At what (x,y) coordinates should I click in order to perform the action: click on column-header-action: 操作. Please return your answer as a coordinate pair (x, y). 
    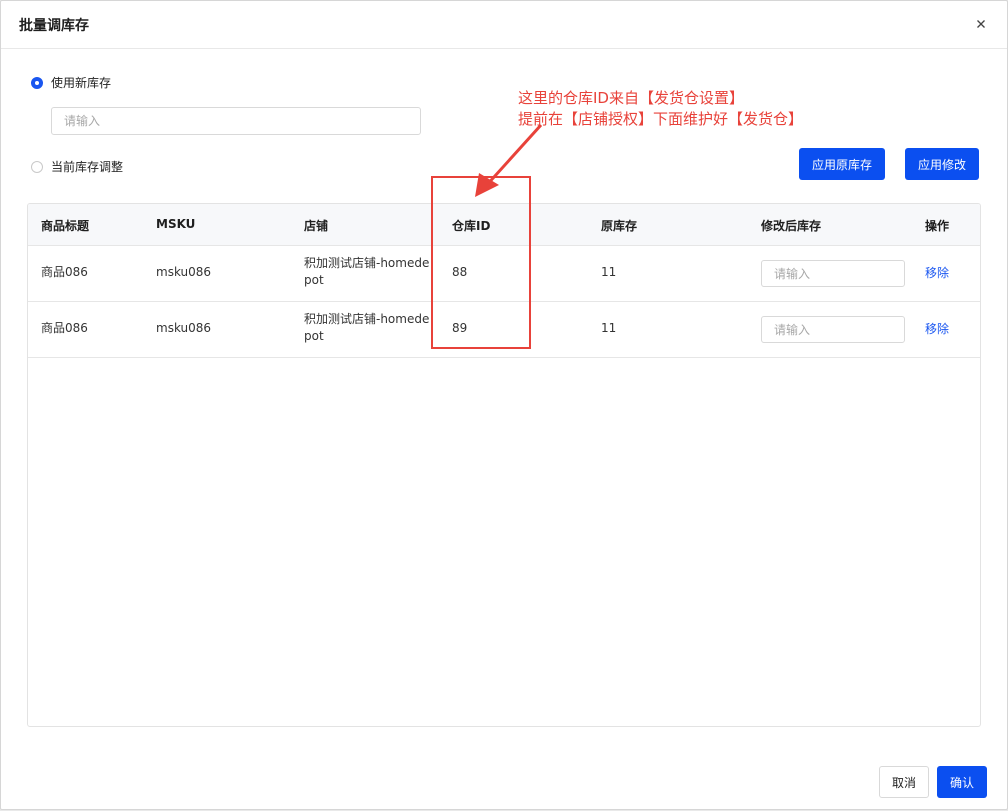
    Looking at the image, I should click on (937, 226).